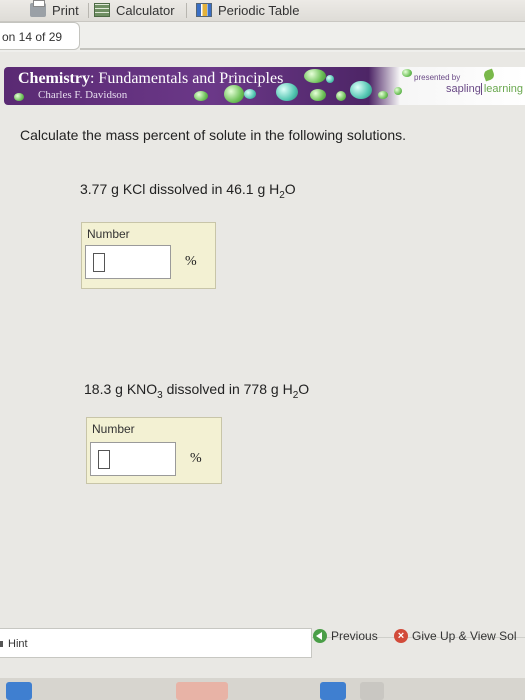 Image resolution: width=525 pixels, height=700 pixels. I want to click on problem-1-statement: 3.77 g KCl dissolved in 46.1 g H2O, so click(188, 191).